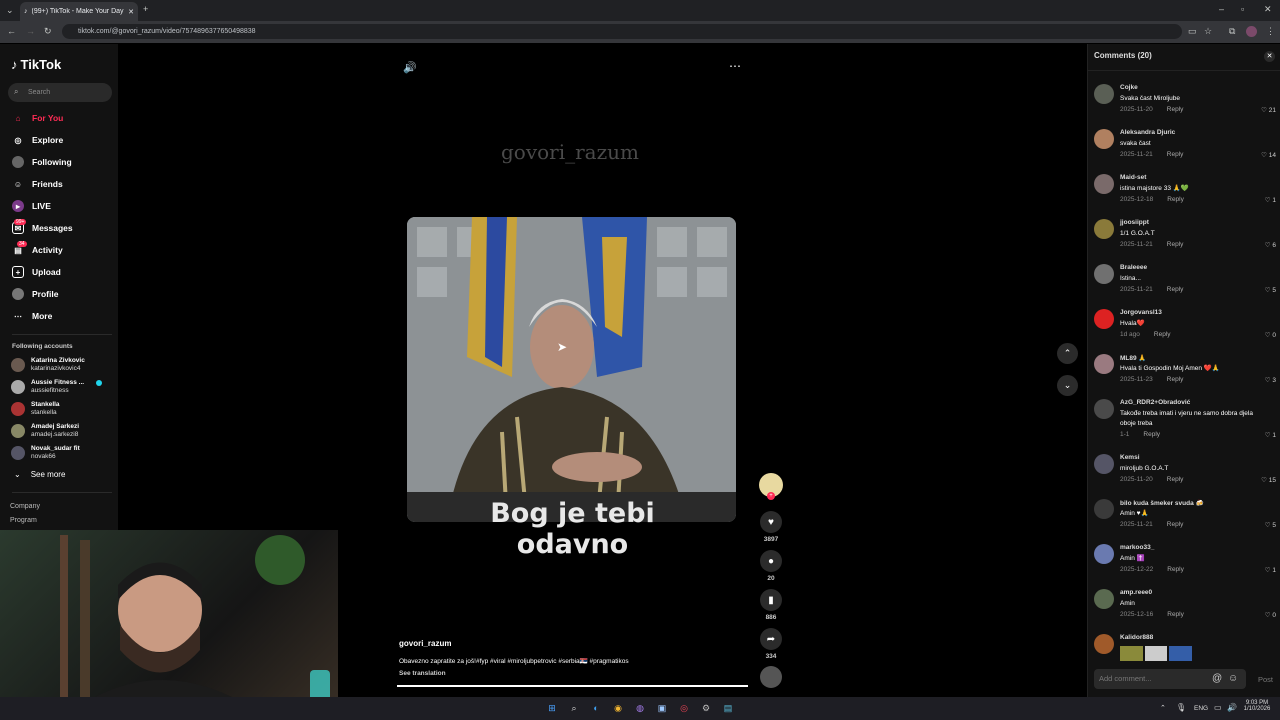 This screenshot has height=720, width=1280. Describe the element at coordinates (39, 474) in the screenshot. I see `see-more-button: ⌄ See more` at that location.